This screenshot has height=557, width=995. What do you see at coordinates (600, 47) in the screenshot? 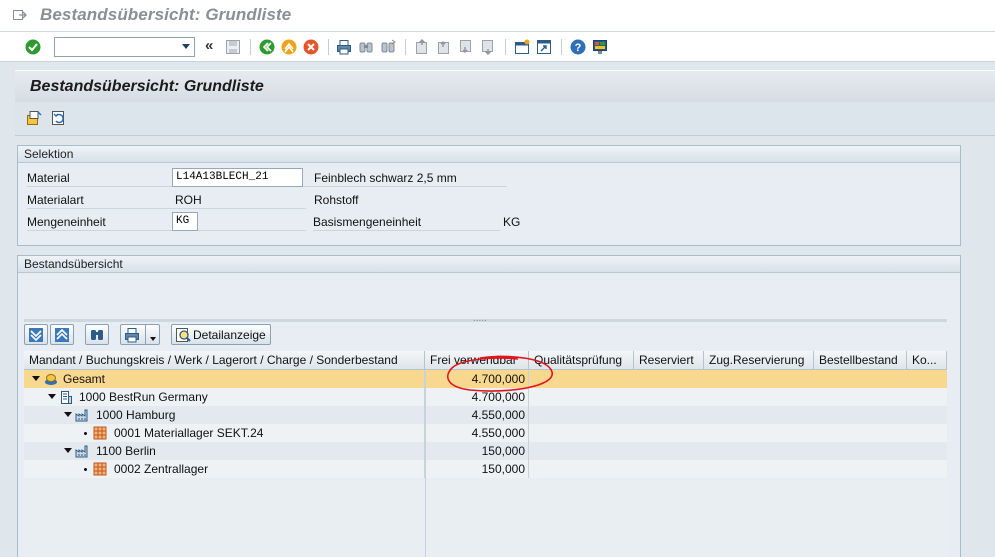
I see `customize-layout-icon` at bounding box center [600, 47].